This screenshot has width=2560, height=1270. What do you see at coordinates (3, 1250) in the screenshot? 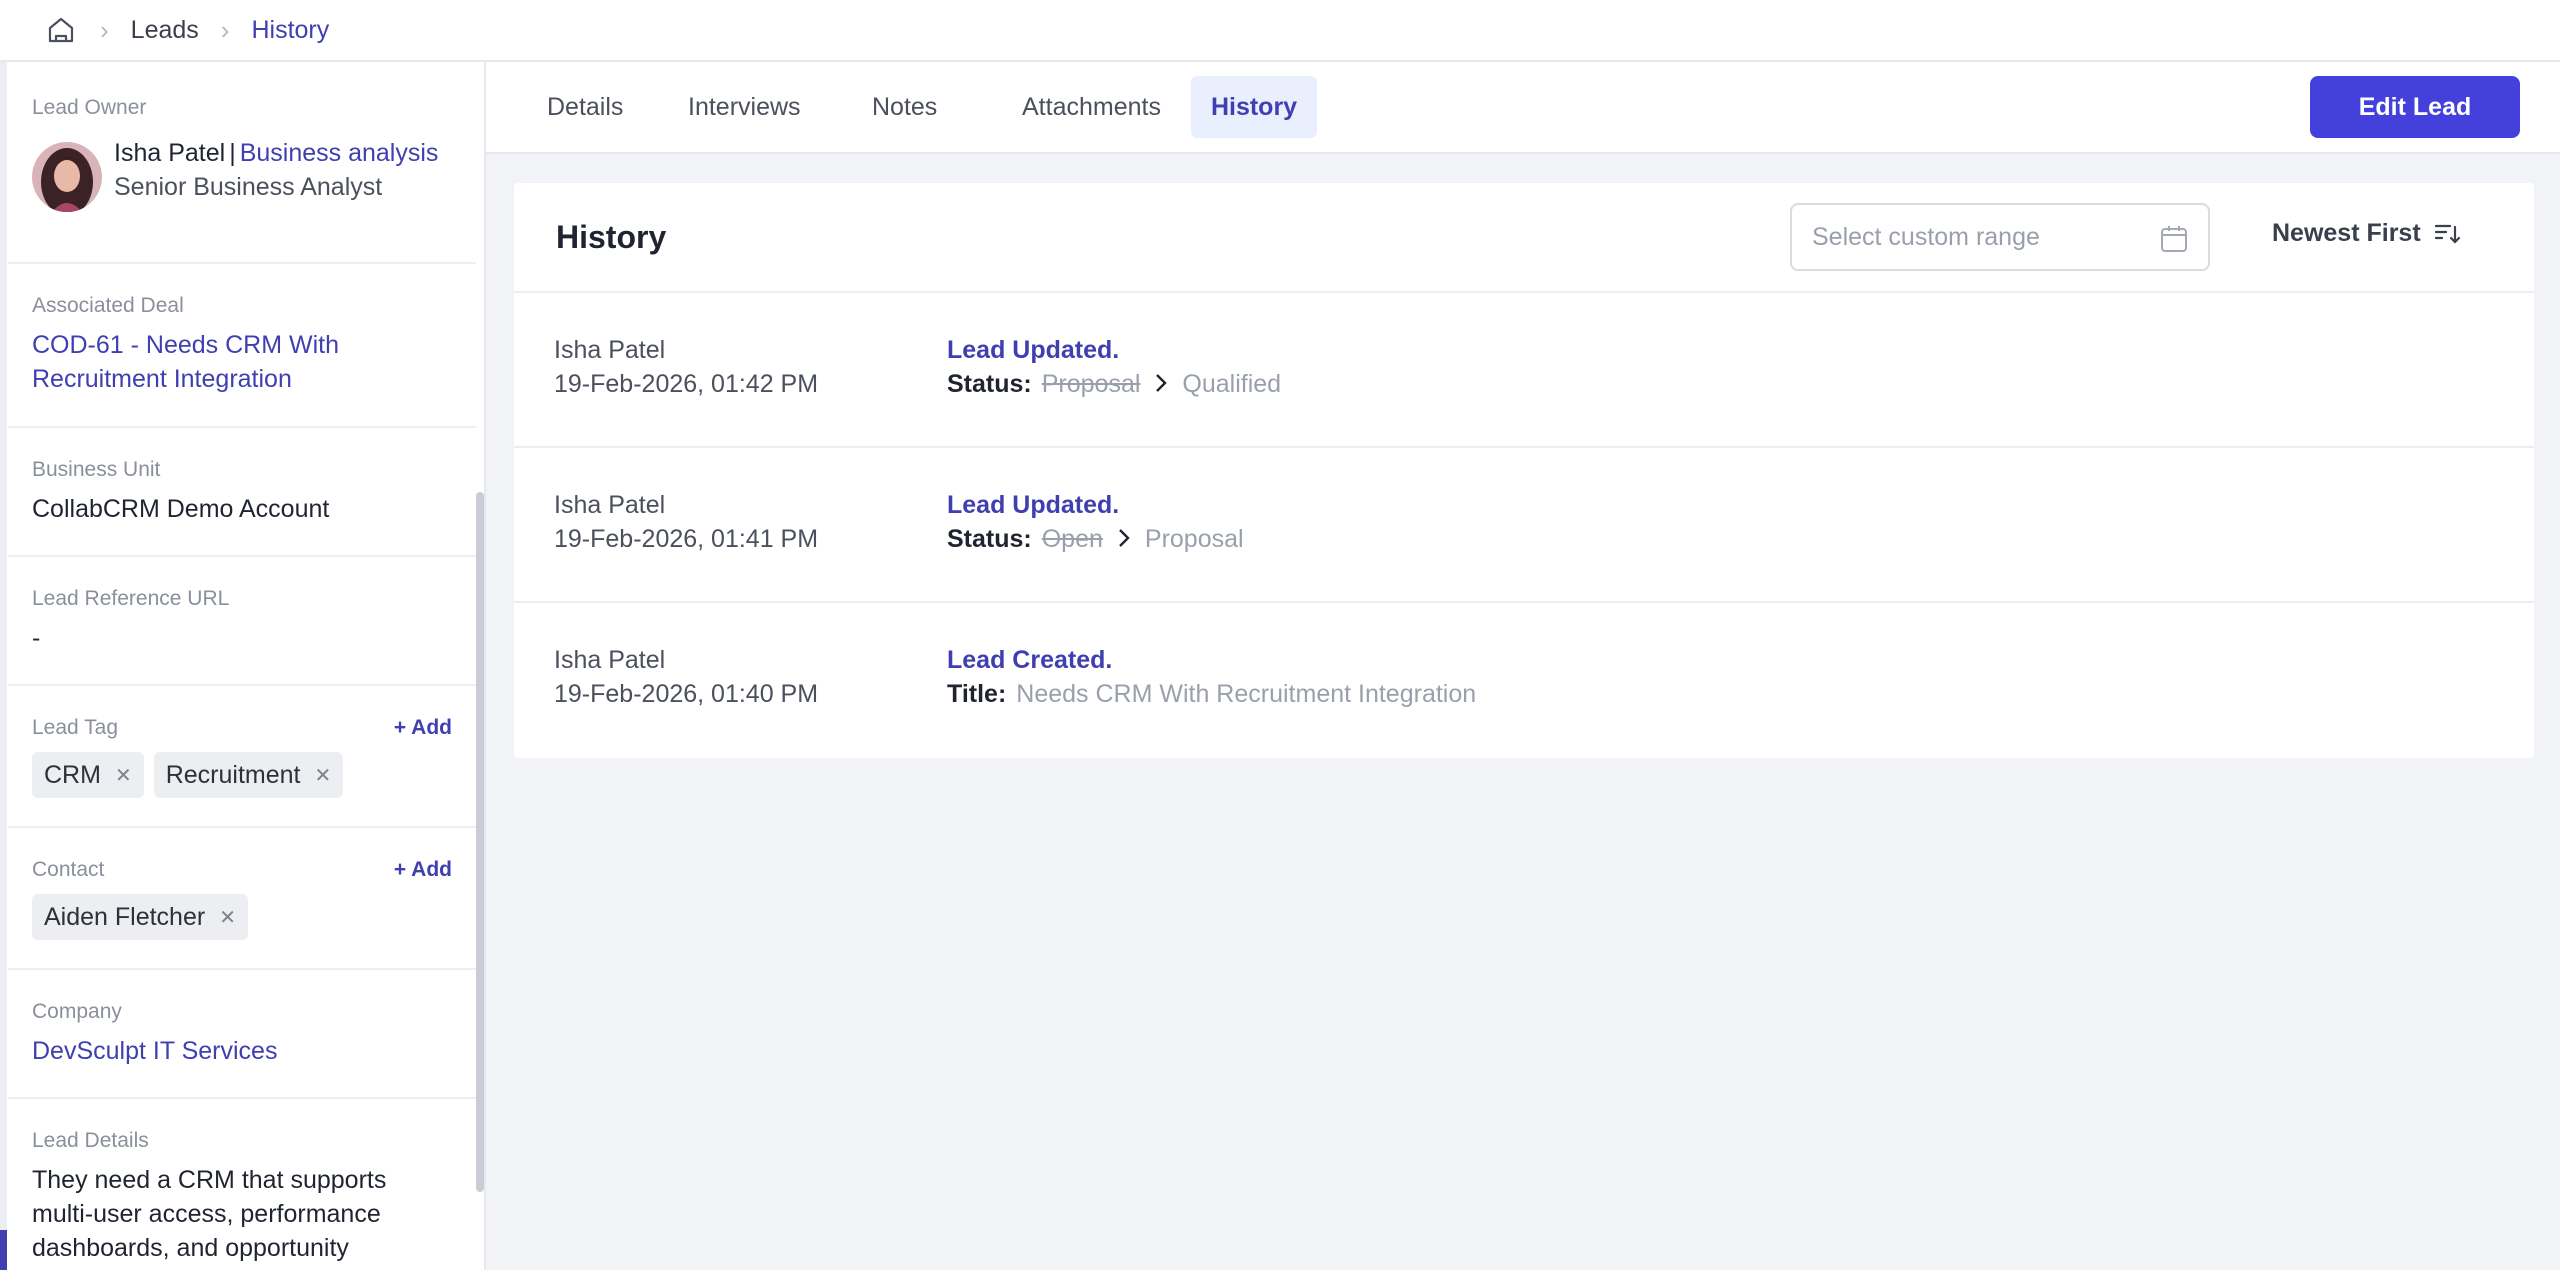
I see `sidebar-edge-accent` at bounding box center [3, 1250].